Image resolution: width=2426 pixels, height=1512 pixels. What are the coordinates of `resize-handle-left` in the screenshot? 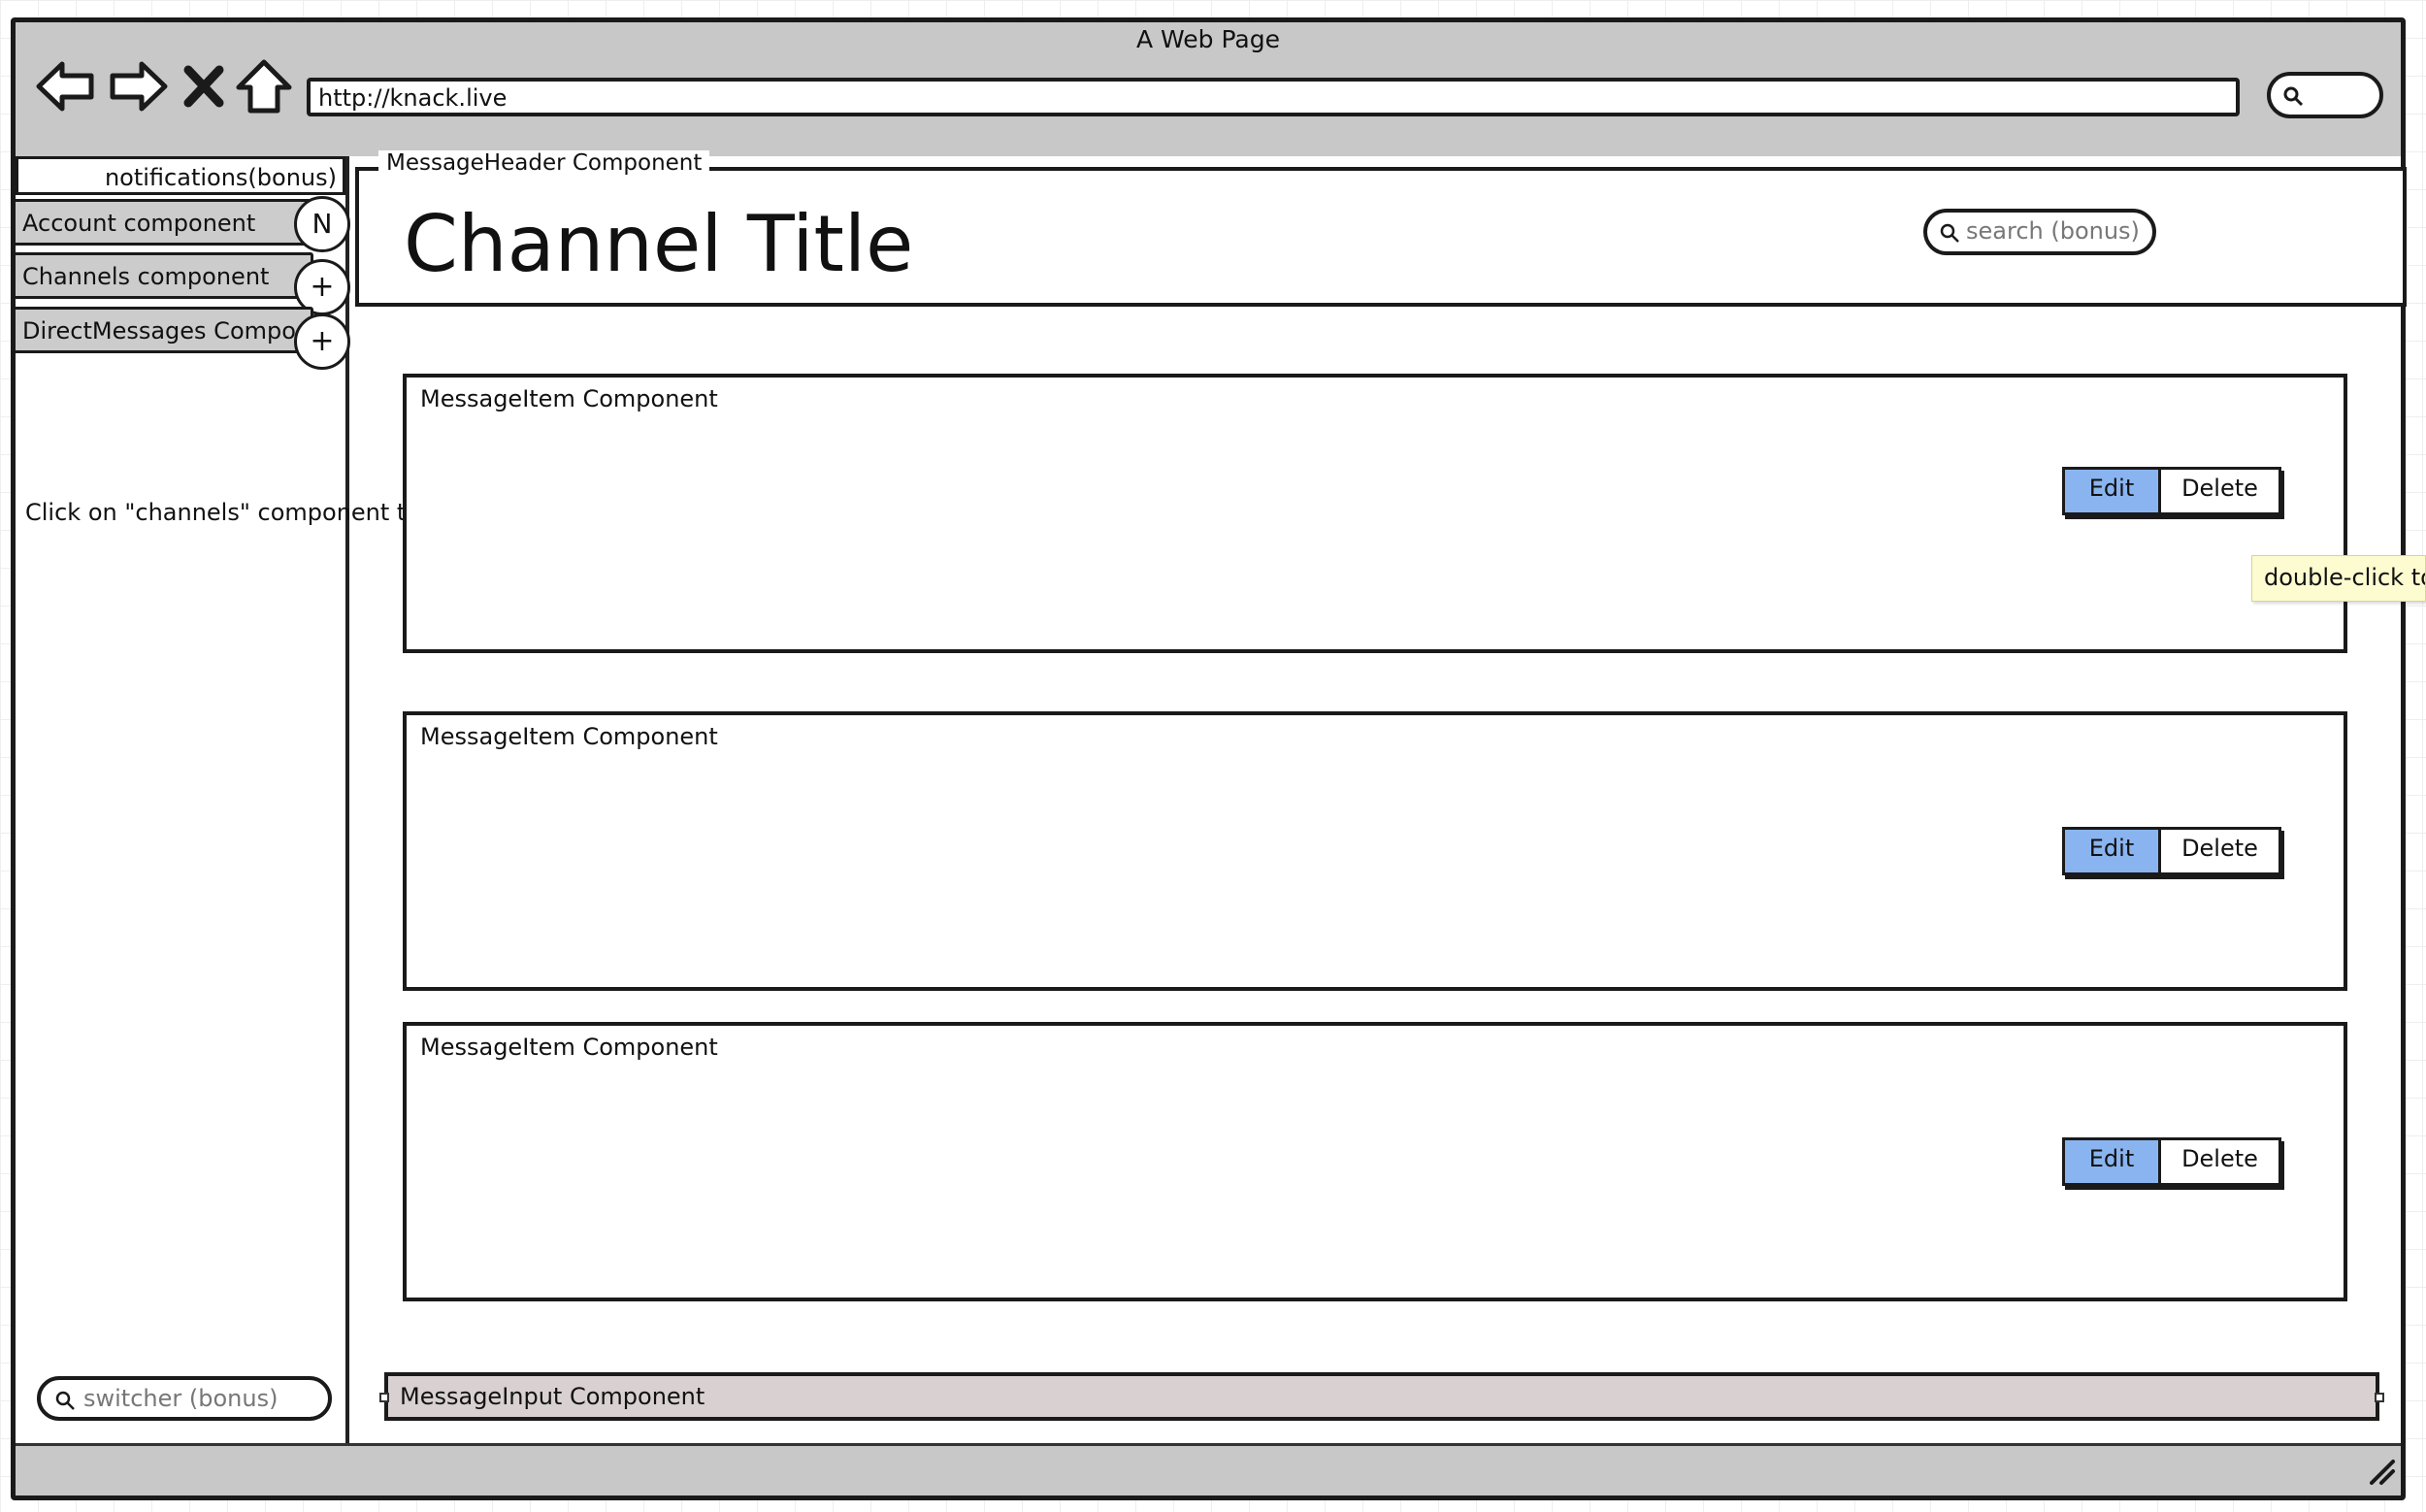 It's located at (384, 1397).